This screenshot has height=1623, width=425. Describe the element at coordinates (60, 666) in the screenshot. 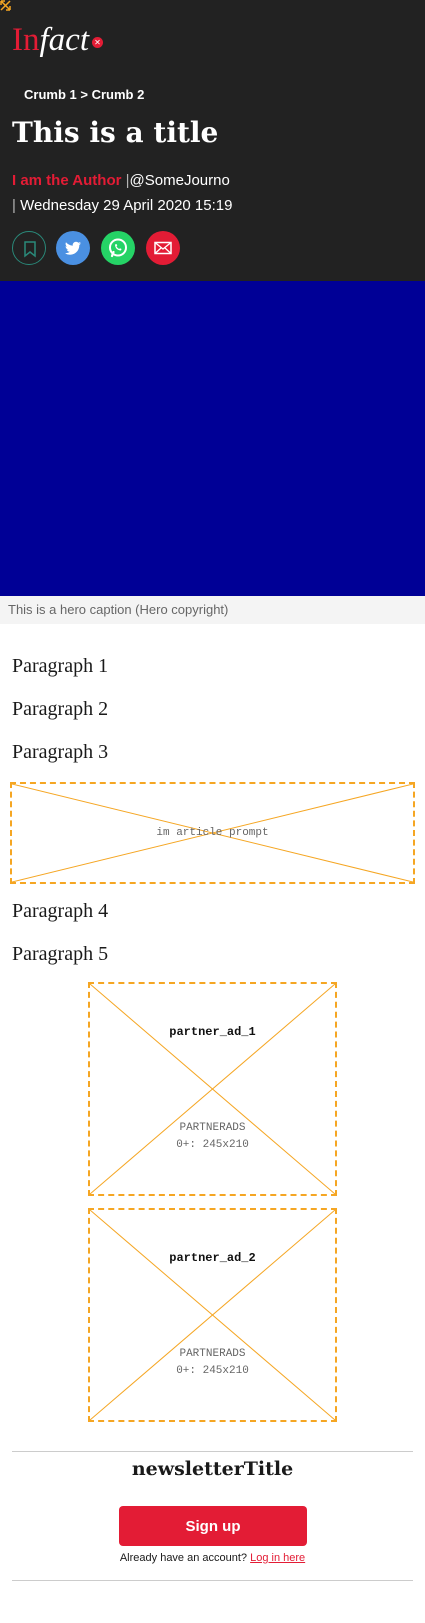

I see `article-paragraph: Paragraph 1` at that location.